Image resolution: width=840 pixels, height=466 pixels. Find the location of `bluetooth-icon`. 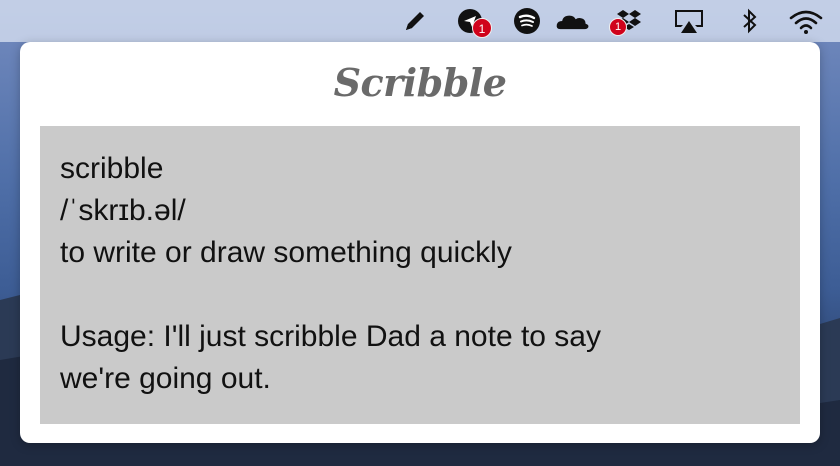

bluetooth-icon is located at coordinates (750, 21).